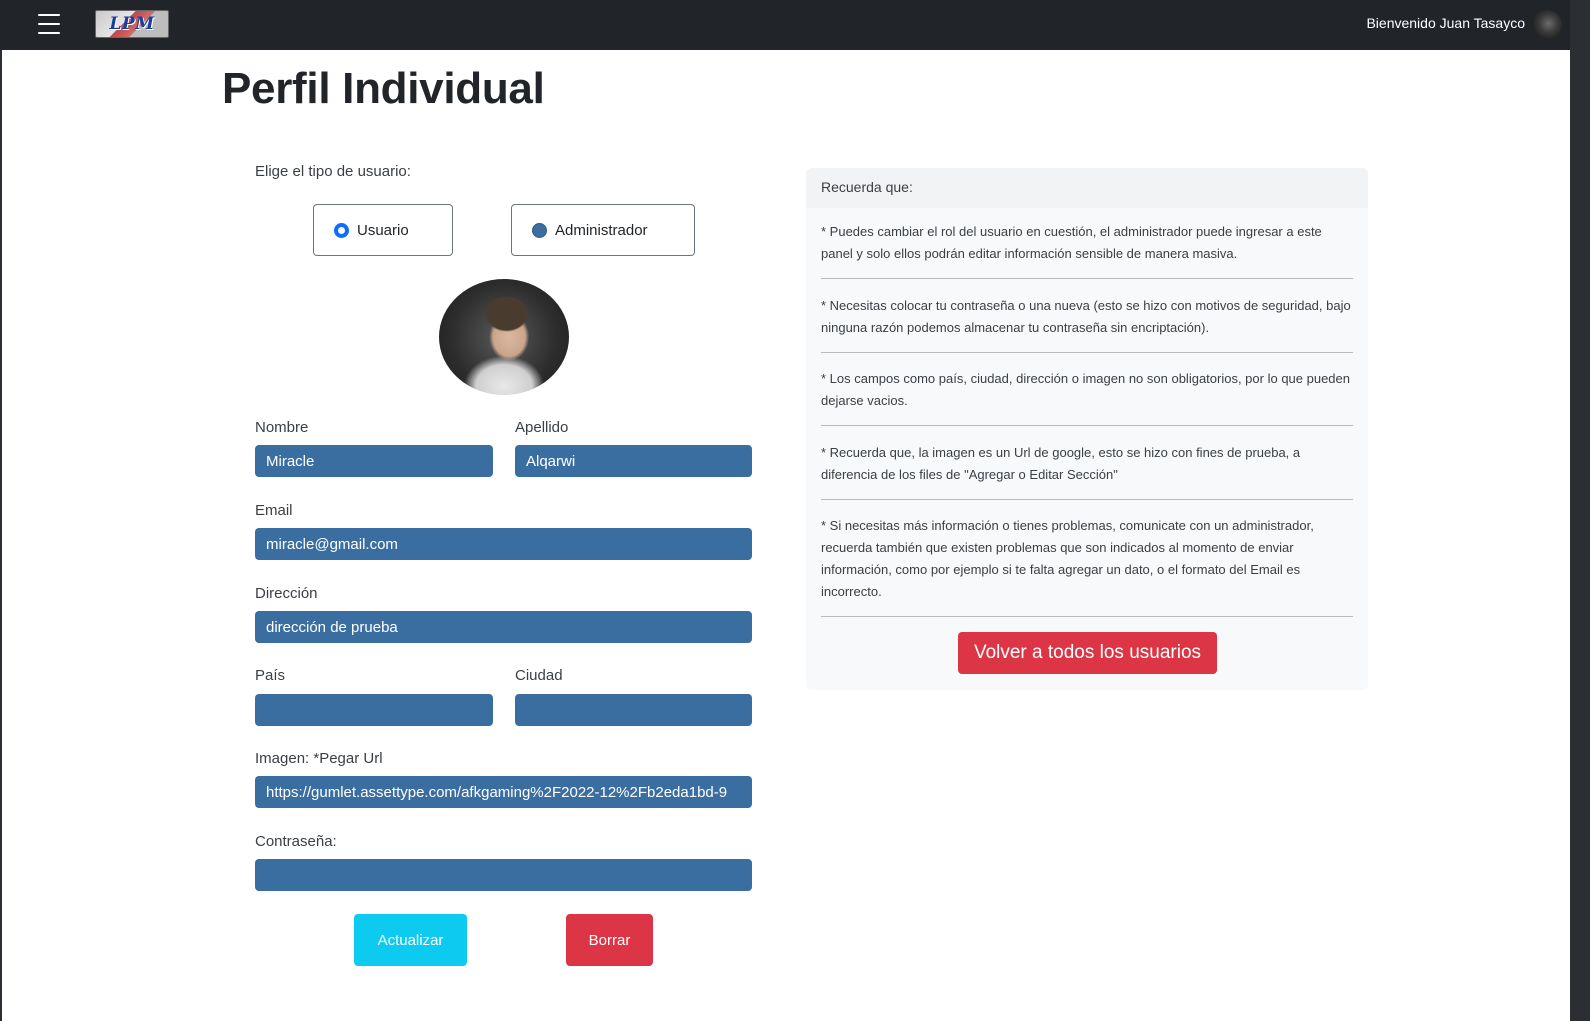 The image size is (1590, 1021). I want to click on pais-field, so click(374, 710).